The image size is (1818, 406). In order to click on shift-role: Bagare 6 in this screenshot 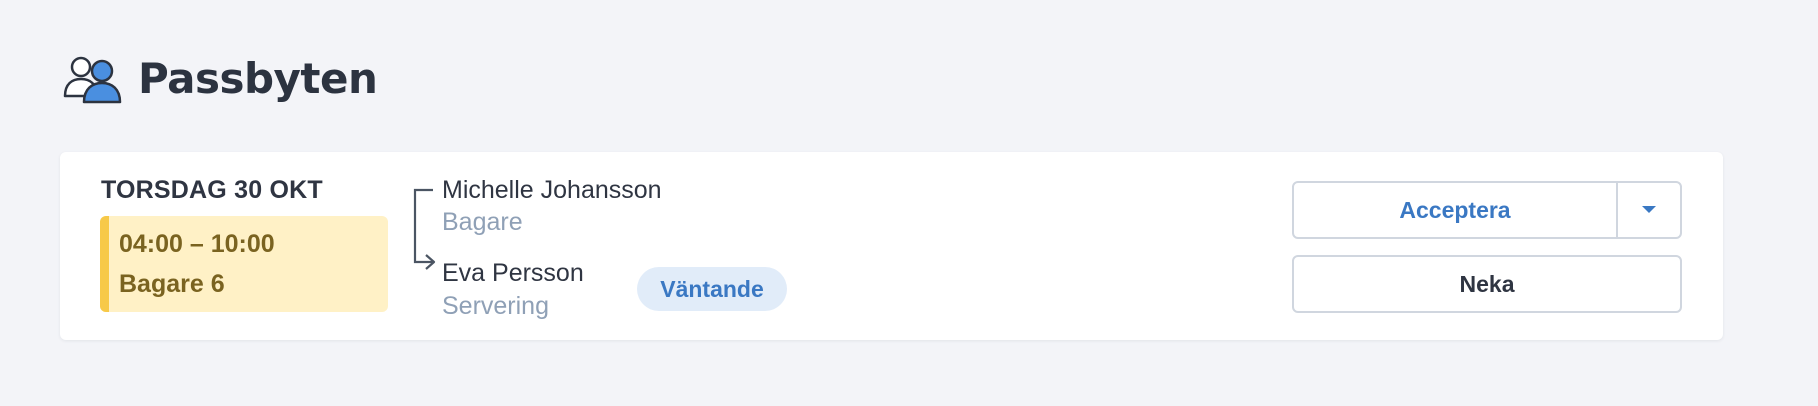, I will do `click(172, 284)`.